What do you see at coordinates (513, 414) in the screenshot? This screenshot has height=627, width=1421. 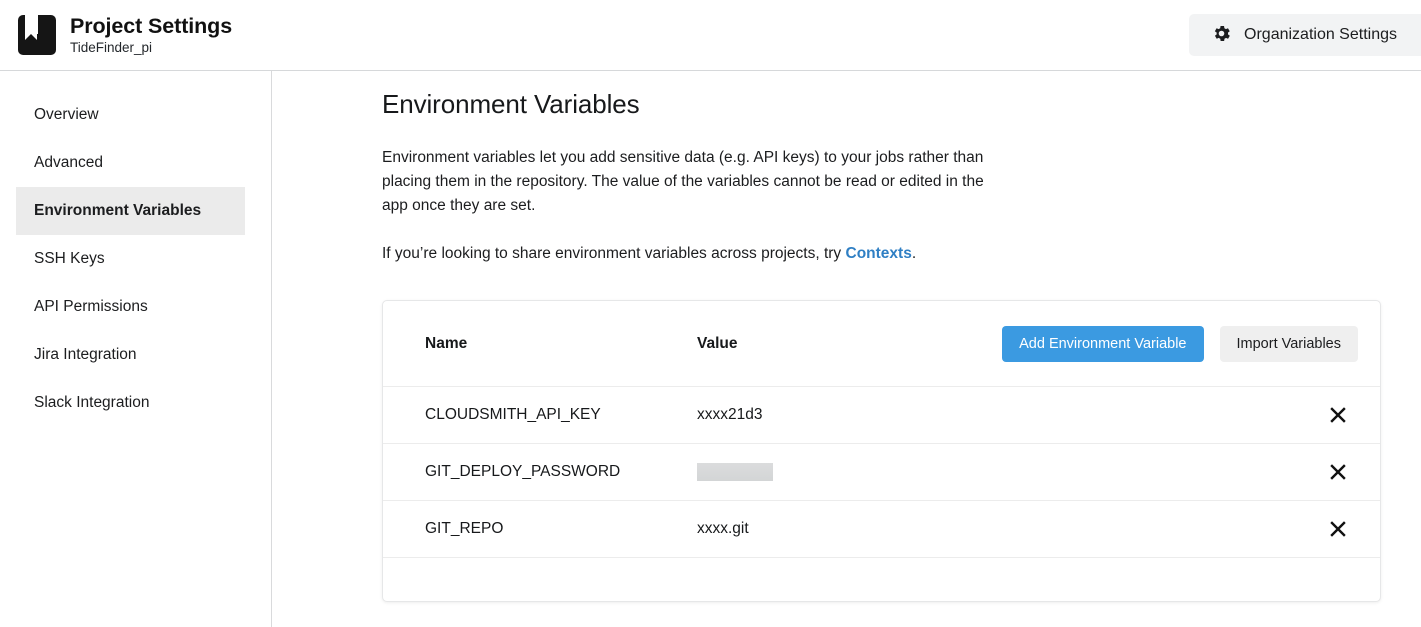 I see `variable-name: CLOUDSMITH_API_KEY` at bounding box center [513, 414].